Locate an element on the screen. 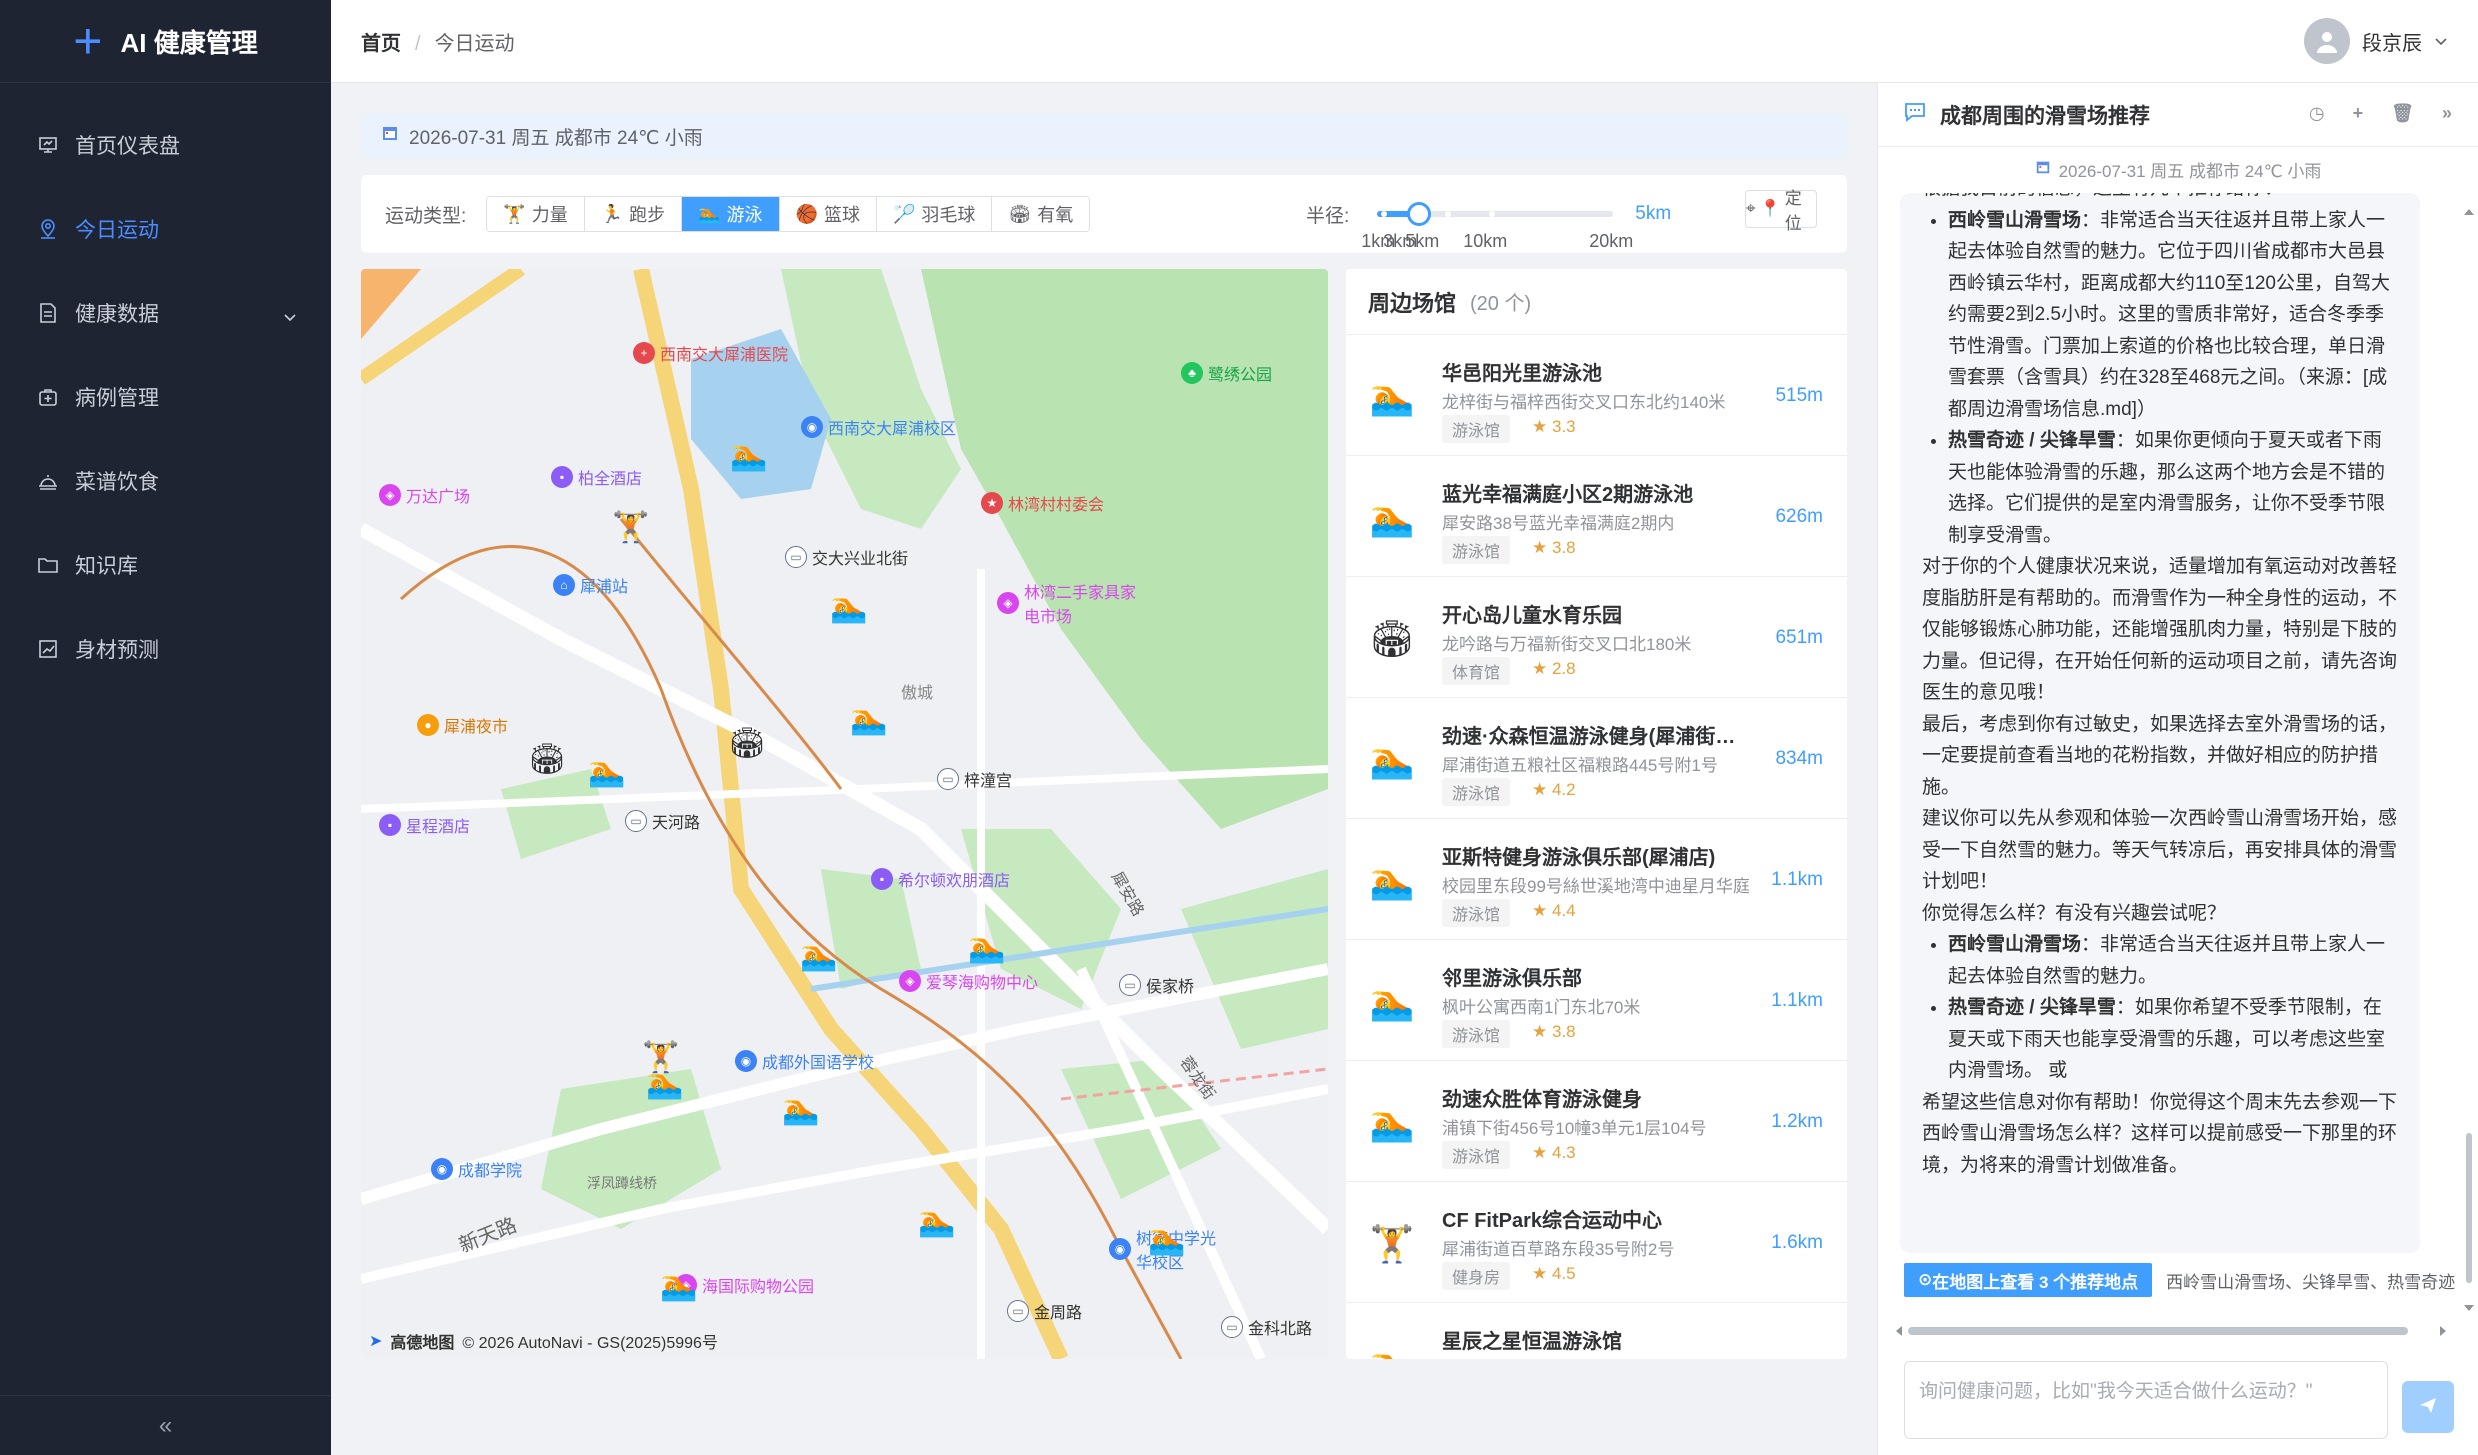 This screenshot has height=1455, width=2478. poi-chengdu-college: ◉ 成都学院 is located at coordinates (476, 1169).